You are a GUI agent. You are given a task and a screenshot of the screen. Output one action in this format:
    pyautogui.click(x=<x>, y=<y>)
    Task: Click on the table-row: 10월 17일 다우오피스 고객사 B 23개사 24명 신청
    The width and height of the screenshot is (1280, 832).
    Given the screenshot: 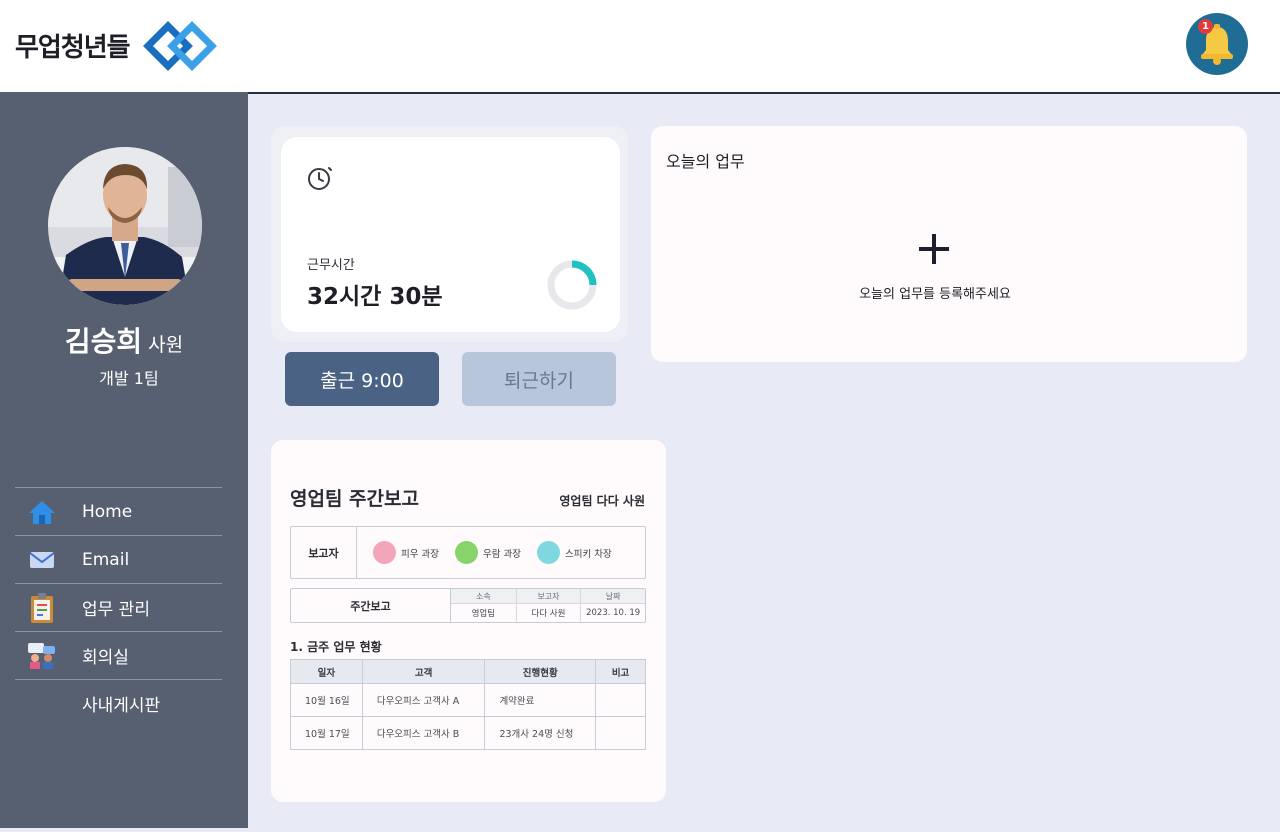 What is the action you would take?
    pyautogui.click(x=468, y=733)
    